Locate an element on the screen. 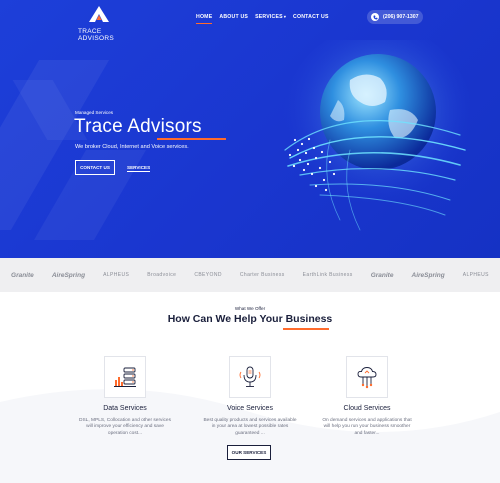  partner-logo: Charter Business is located at coordinates (262, 275).